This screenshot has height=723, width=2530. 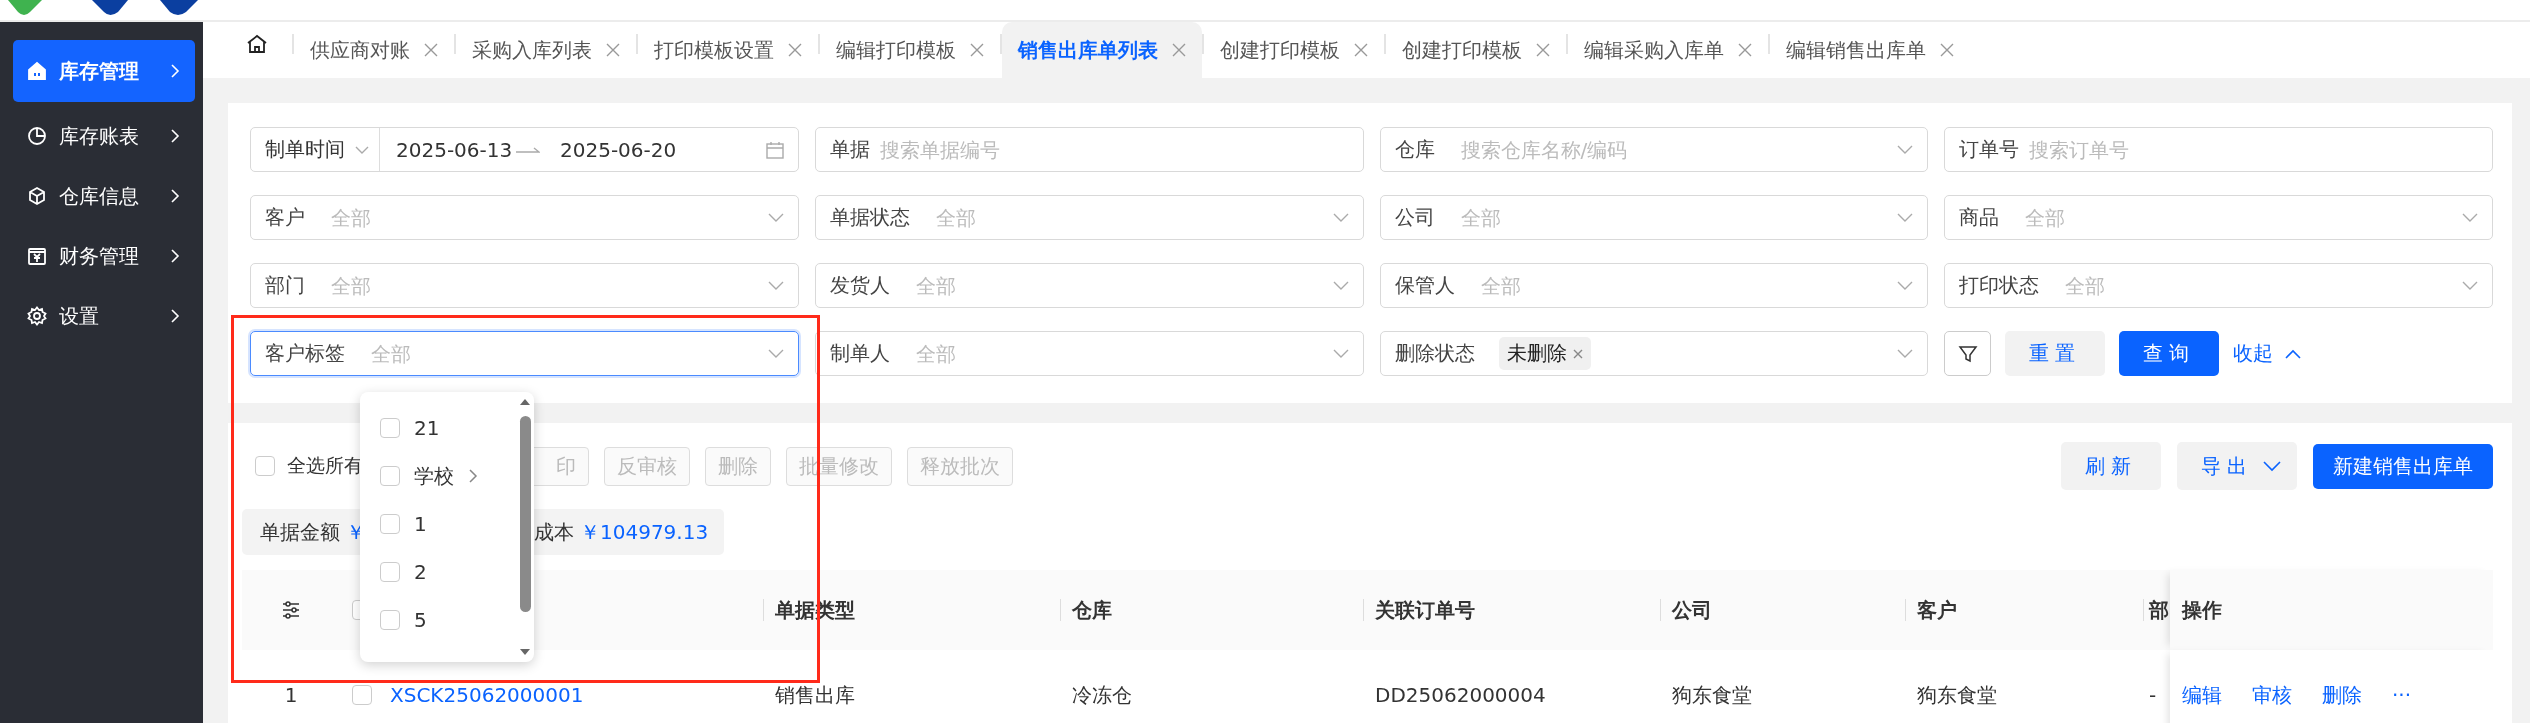 I want to click on tab: 编辑销售出库单, so click(x=1870, y=50).